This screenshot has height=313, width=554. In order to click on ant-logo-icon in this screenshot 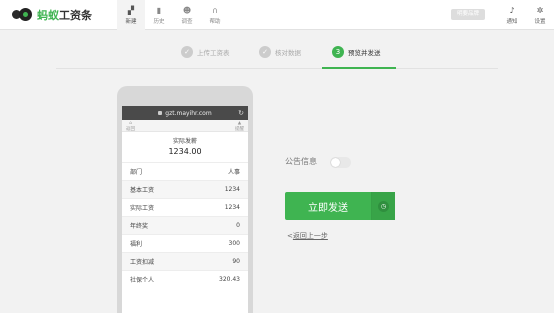, I will do `click(23, 15)`.